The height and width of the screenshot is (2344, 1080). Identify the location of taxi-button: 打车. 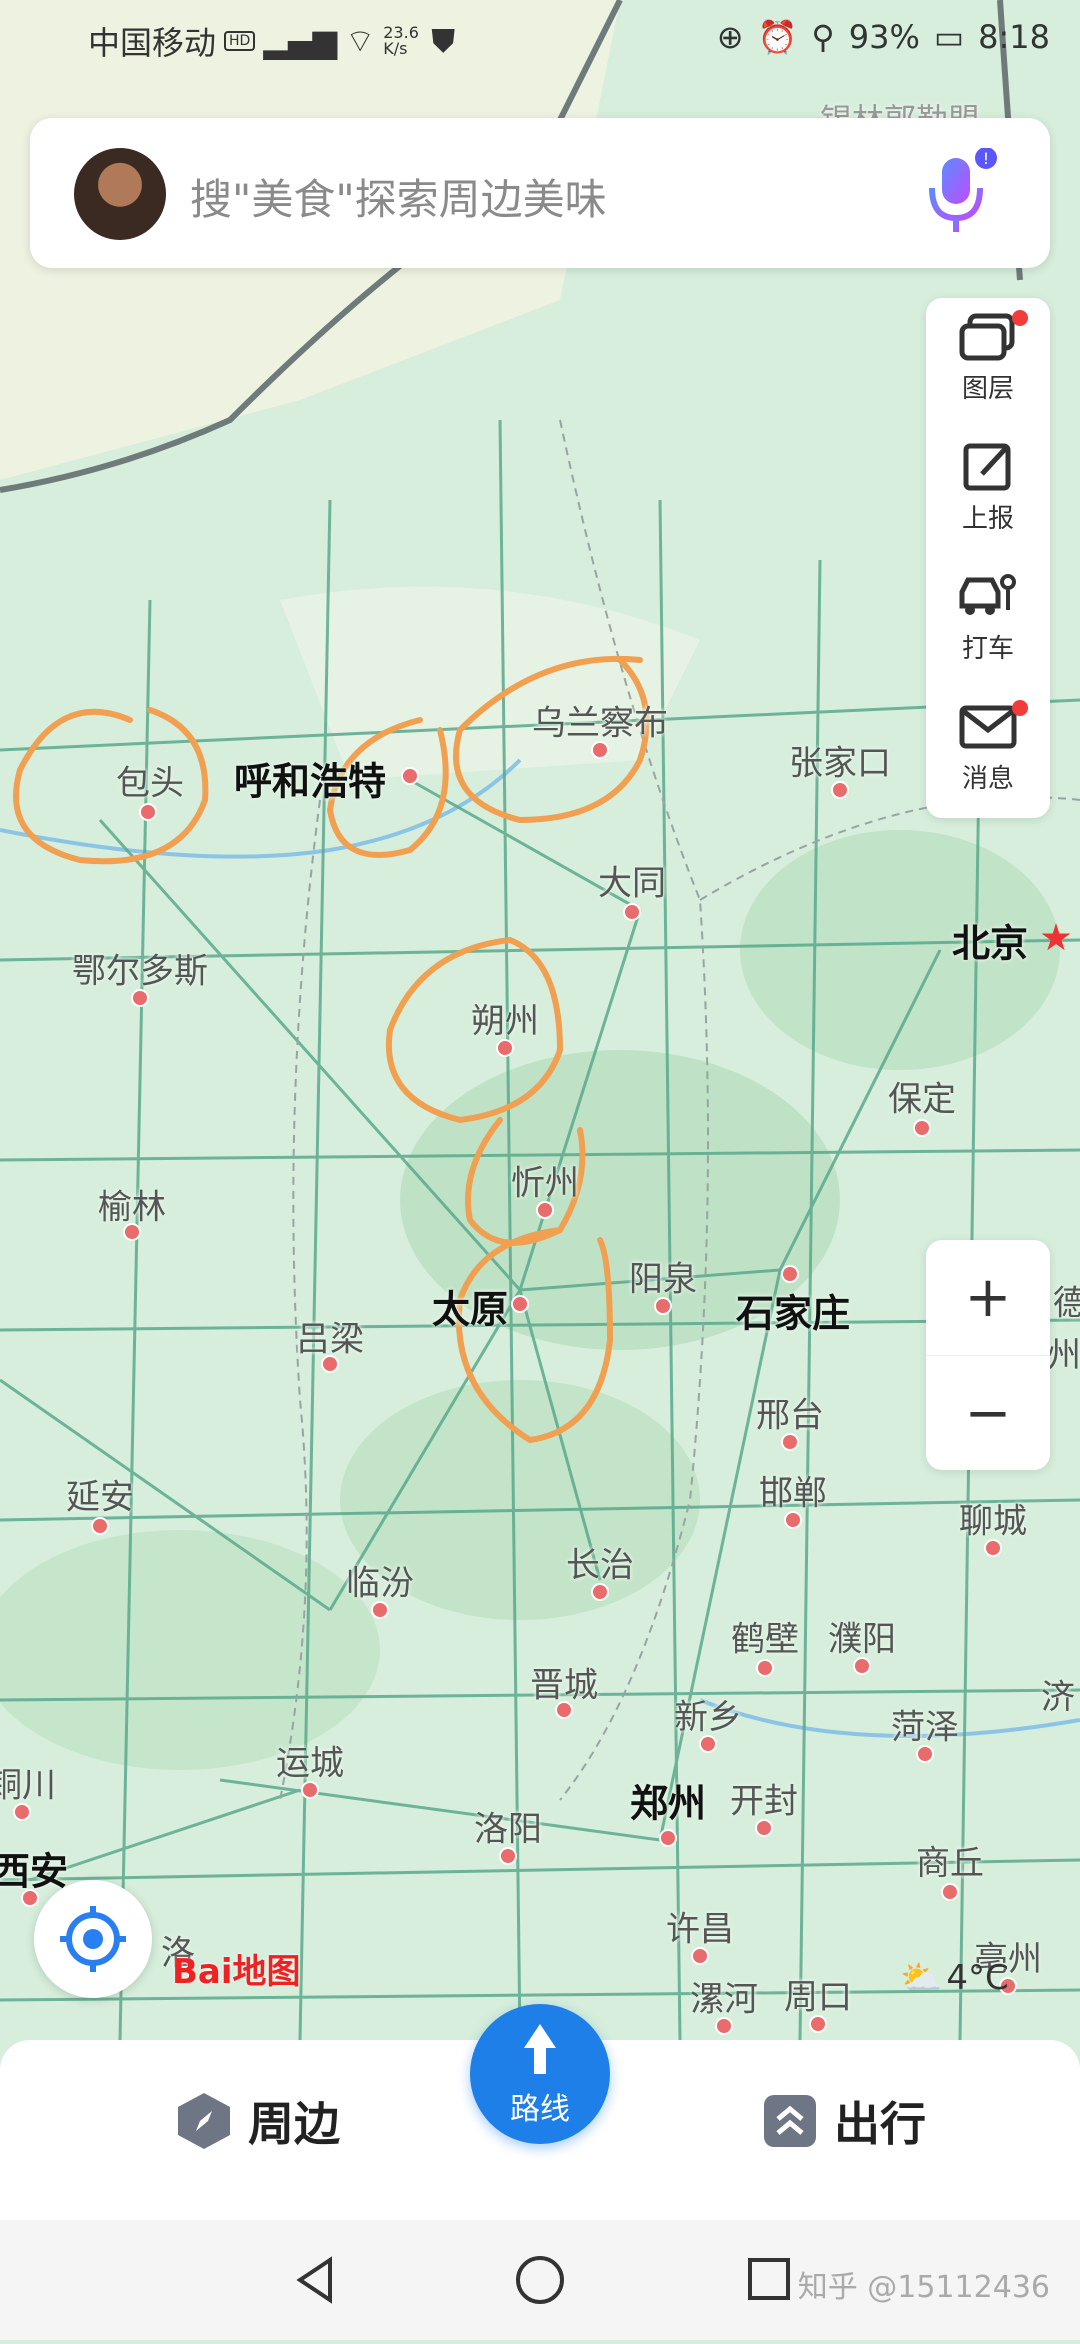
(988, 623).